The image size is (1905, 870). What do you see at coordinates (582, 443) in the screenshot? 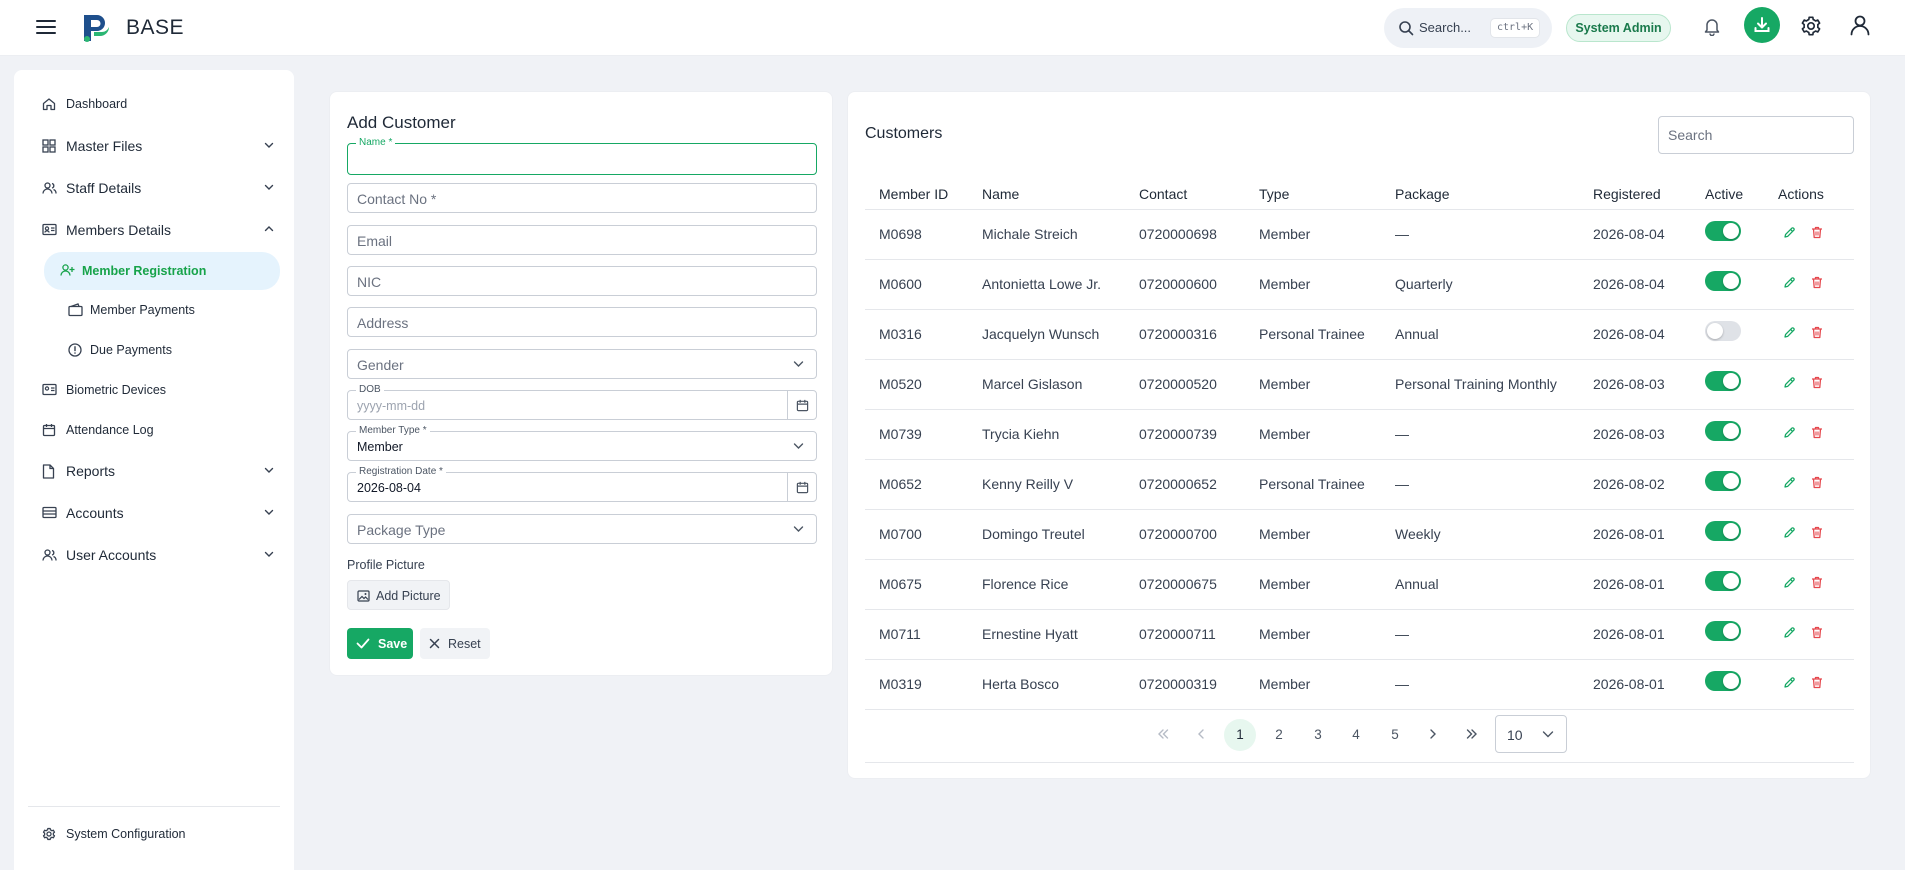
I see `member-type-select: Member Type * Member` at bounding box center [582, 443].